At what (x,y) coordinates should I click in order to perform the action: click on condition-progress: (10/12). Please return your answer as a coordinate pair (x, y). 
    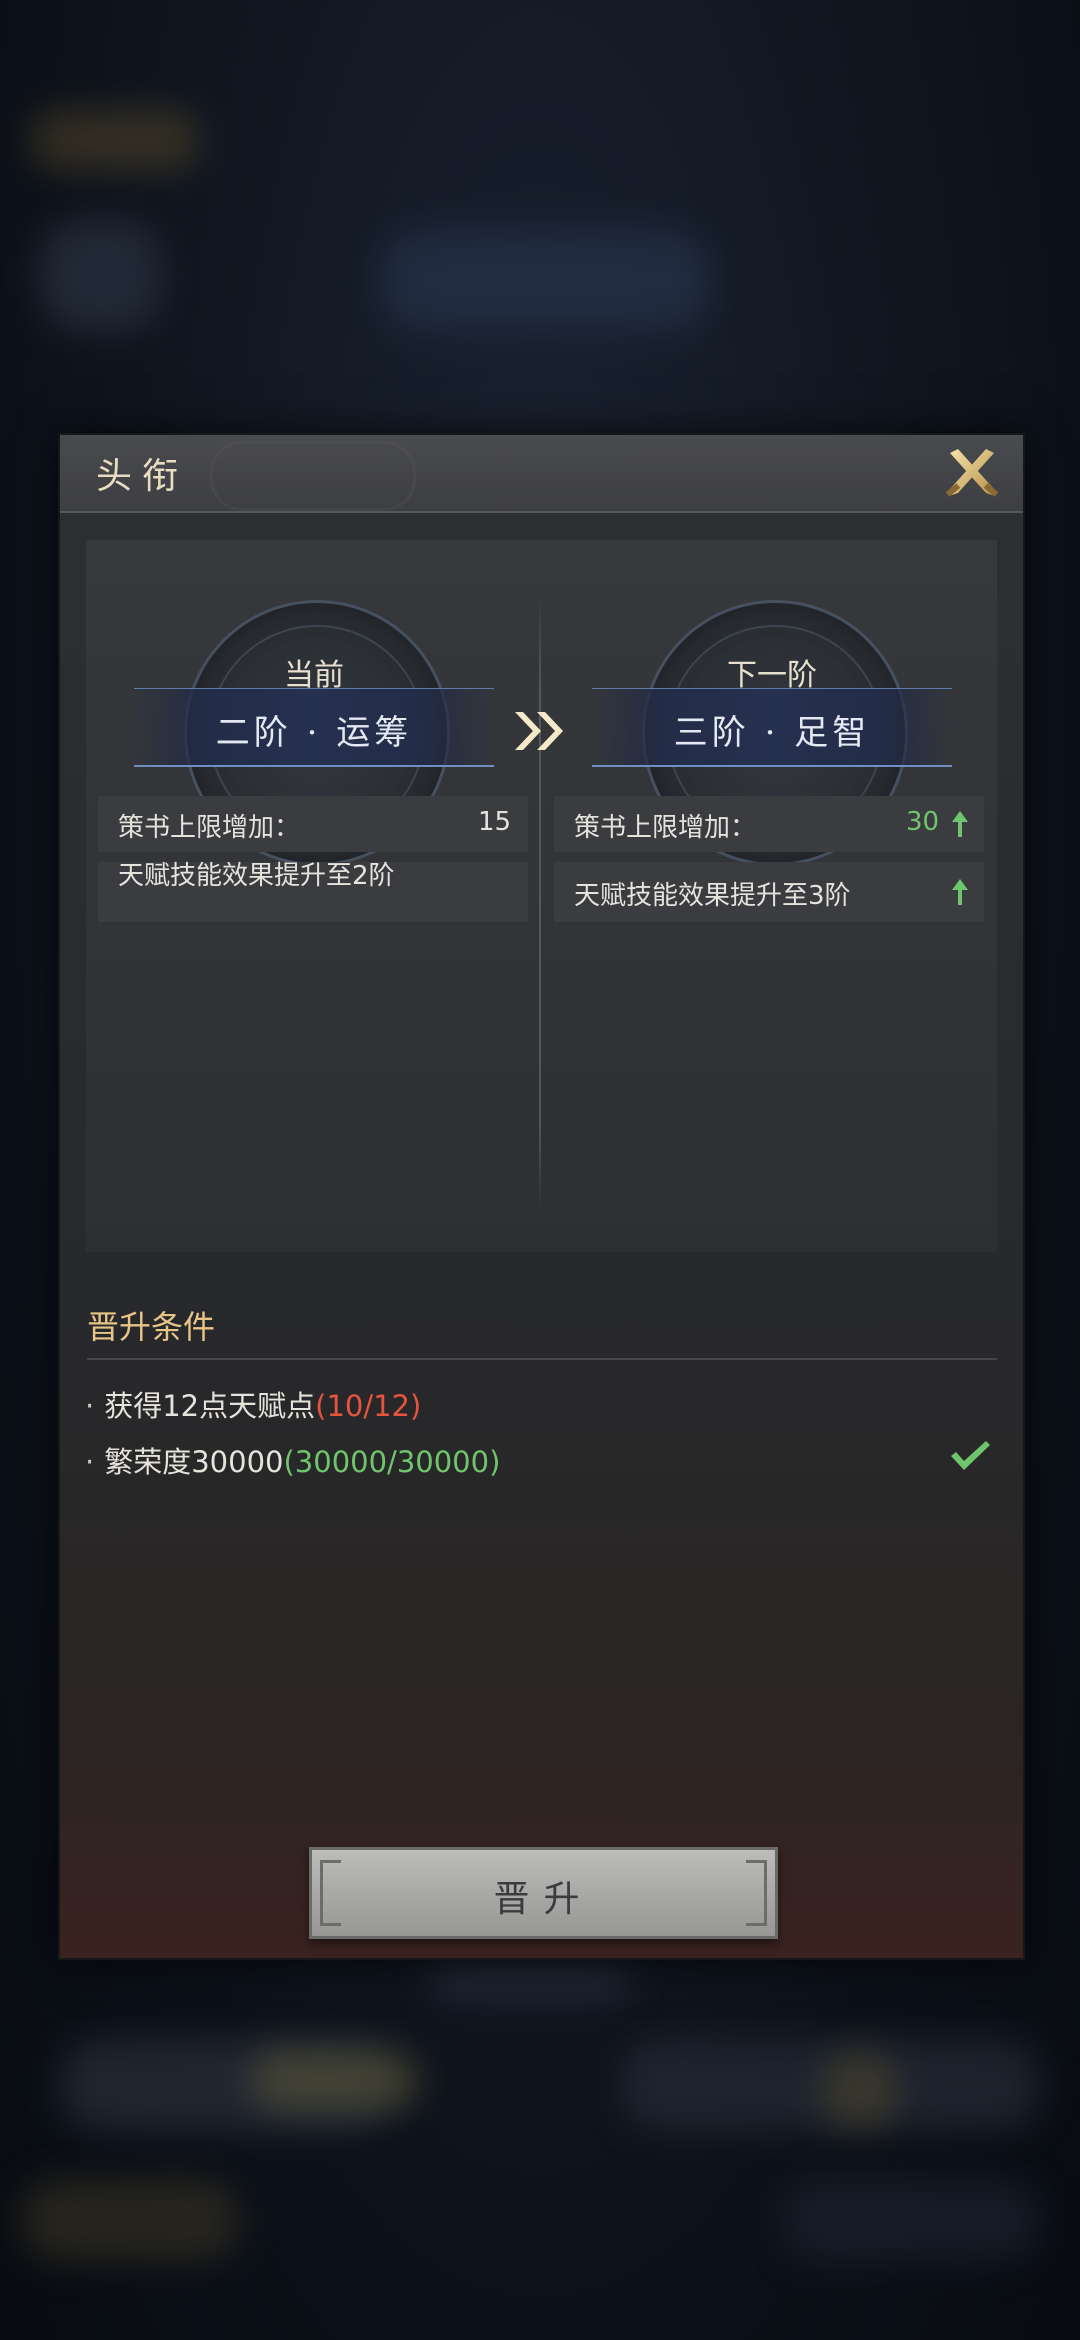
    Looking at the image, I should click on (368, 1406).